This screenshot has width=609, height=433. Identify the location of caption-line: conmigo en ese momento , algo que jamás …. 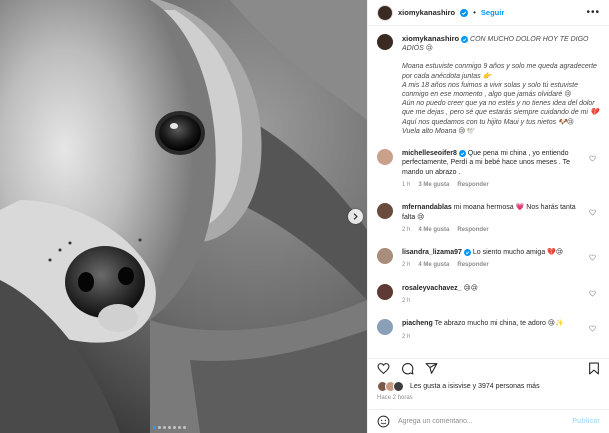
(487, 95).